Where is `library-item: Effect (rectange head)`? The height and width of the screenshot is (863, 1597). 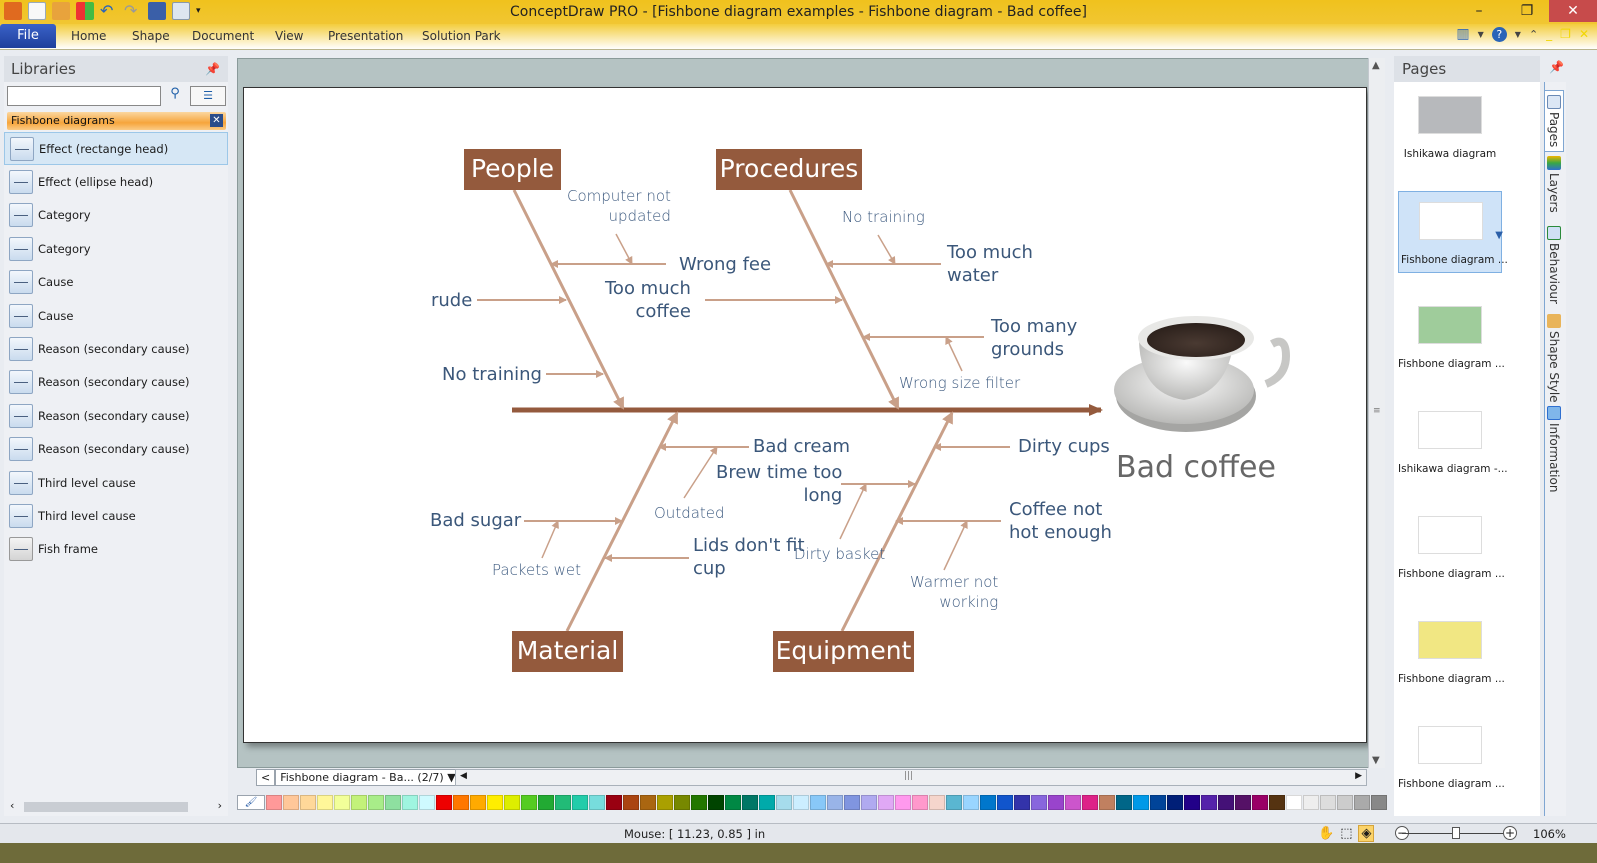 library-item: Effect (rectange head) is located at coordinates (116, 149).